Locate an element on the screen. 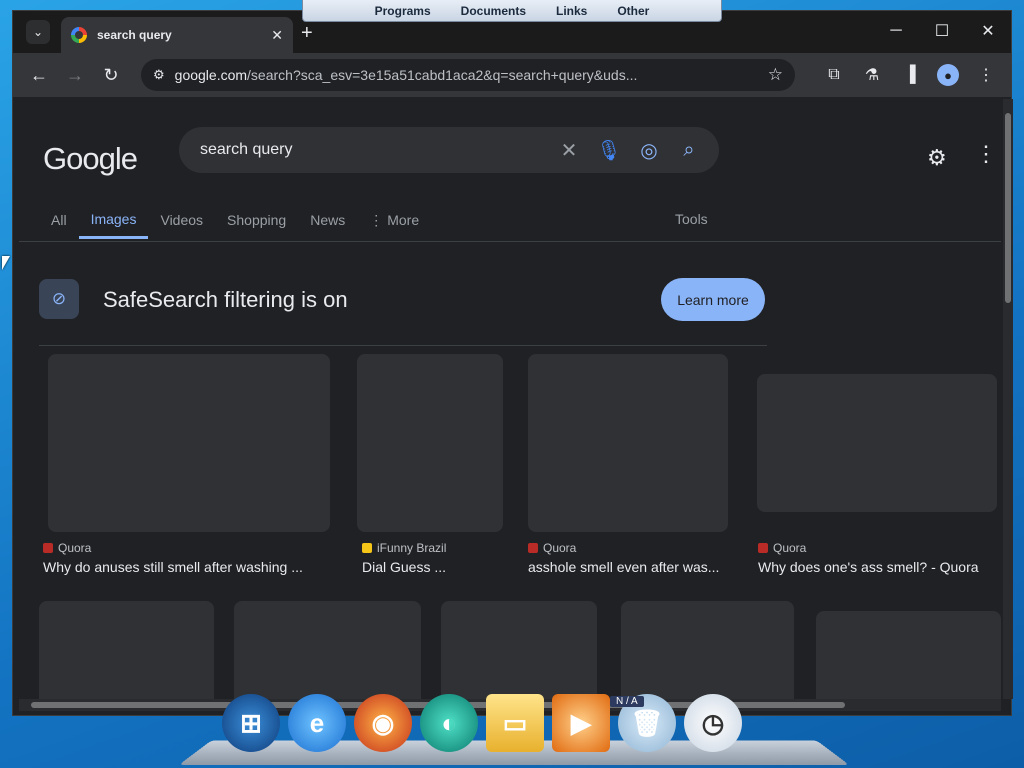  back-button: ← is located at coordinates (39, 75).